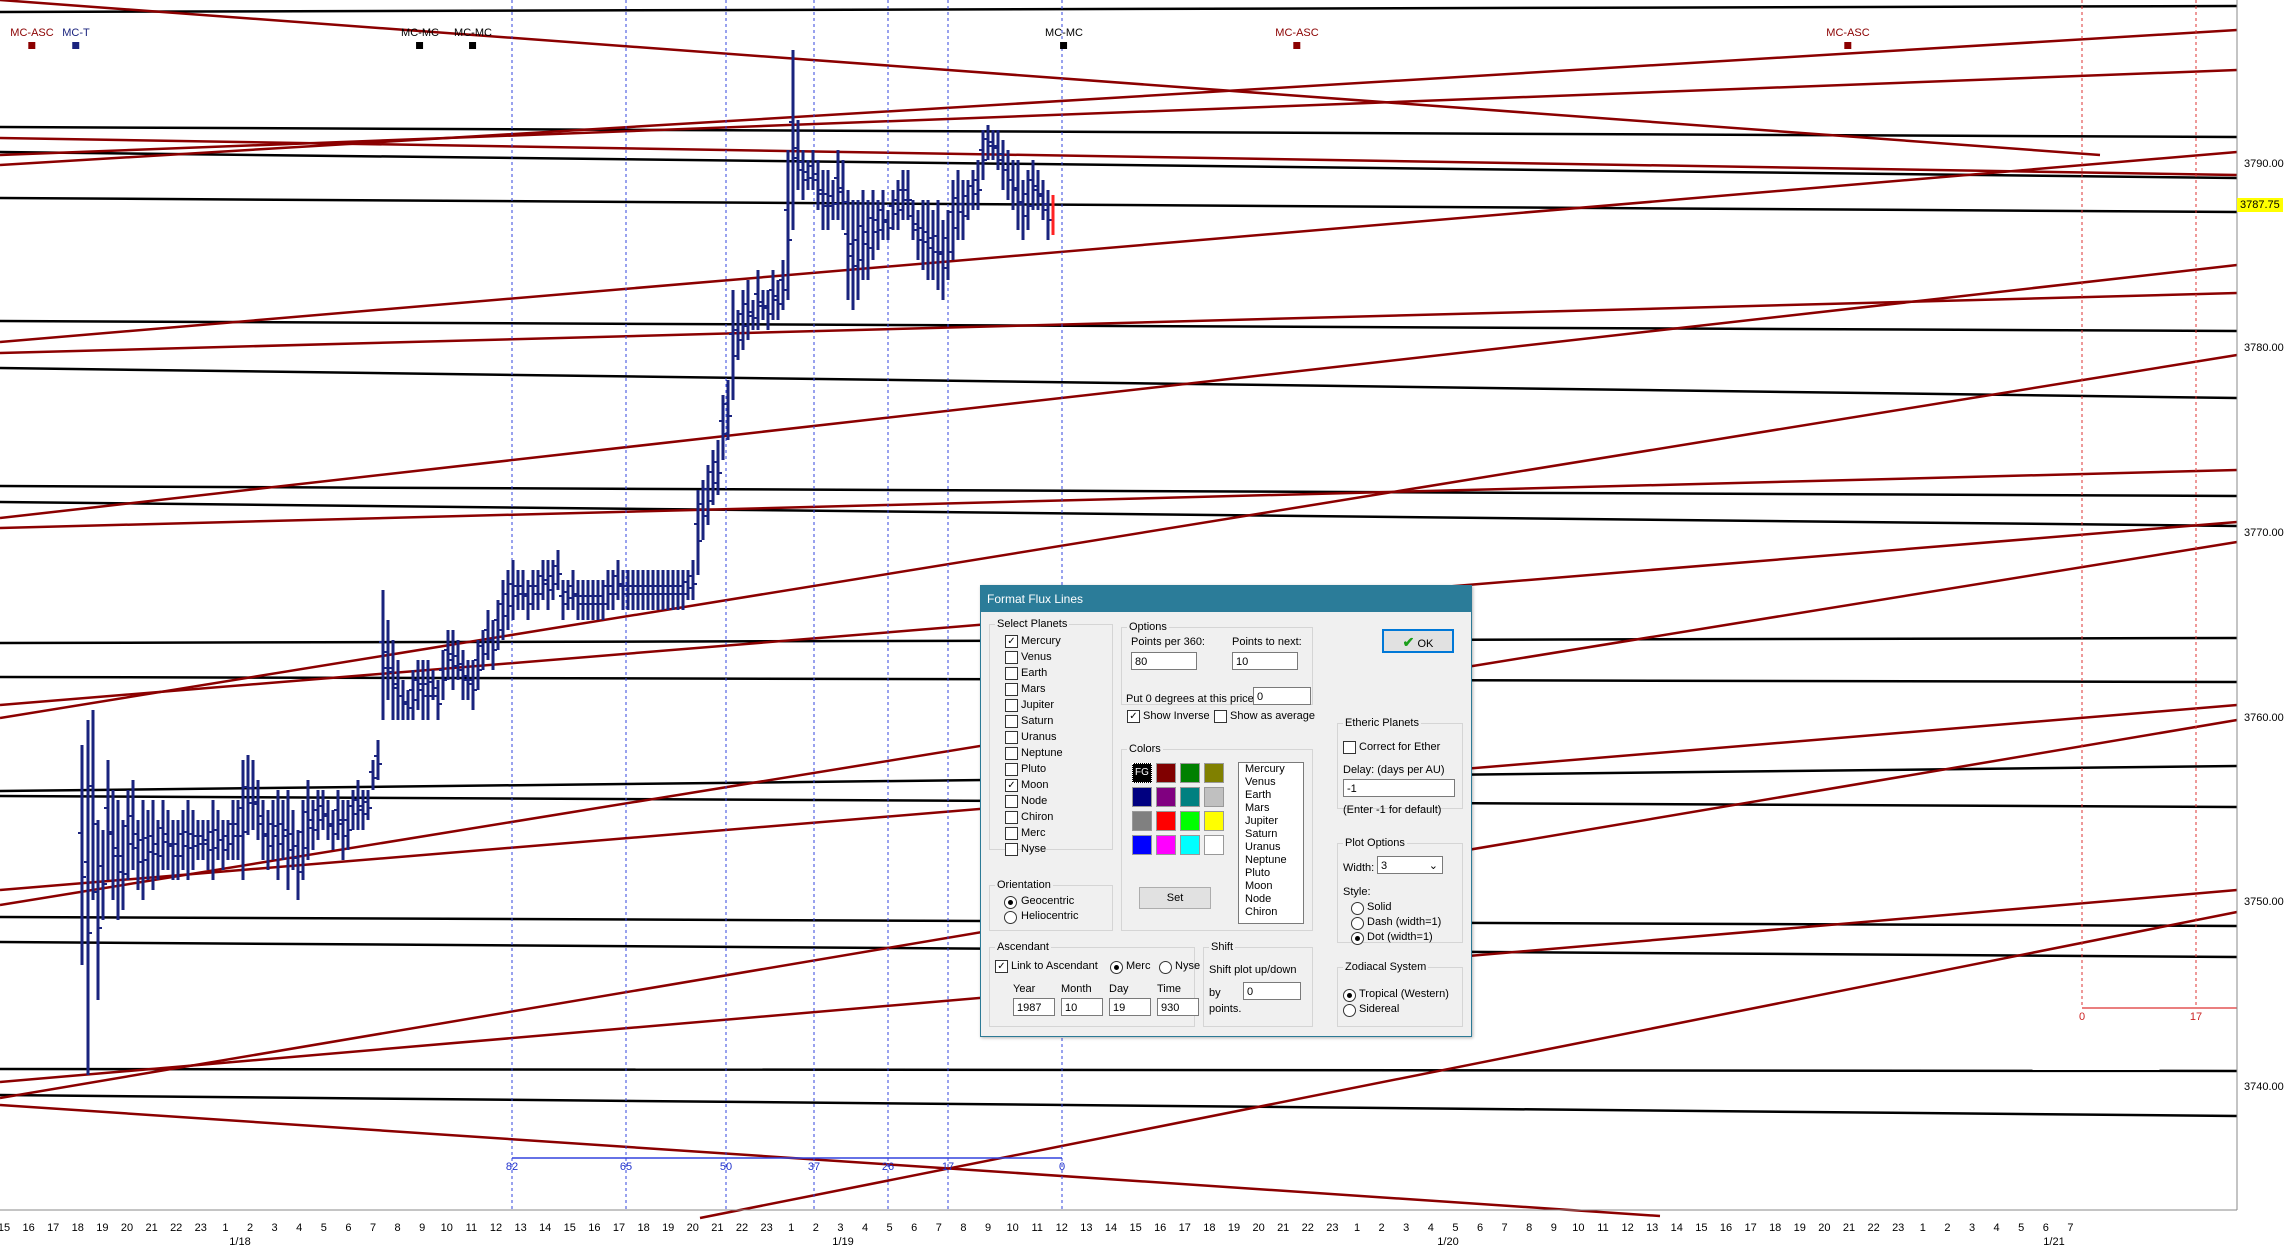 The width and height of the screenshot is (2284, 1248). I want to click on planet-checkbox-moon: ✓, so click(1011, 785).